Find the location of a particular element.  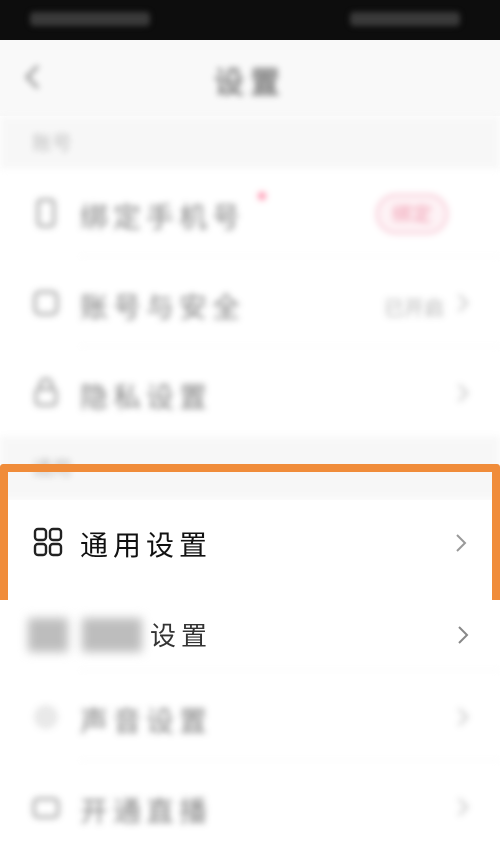

row-value: 已开启 is located at coordinates (414, 308).